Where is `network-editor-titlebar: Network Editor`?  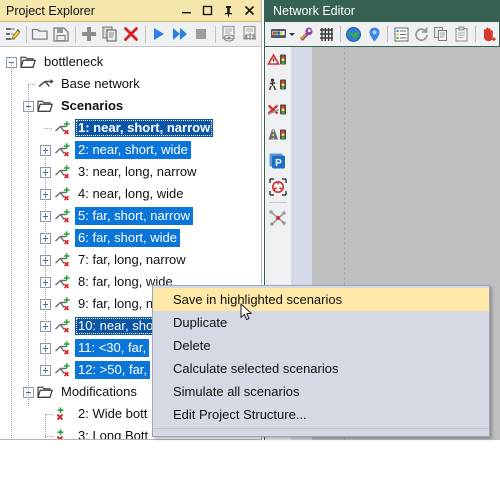
network-editor-titlebar: Network Editor is located at coordinates (382, 11).